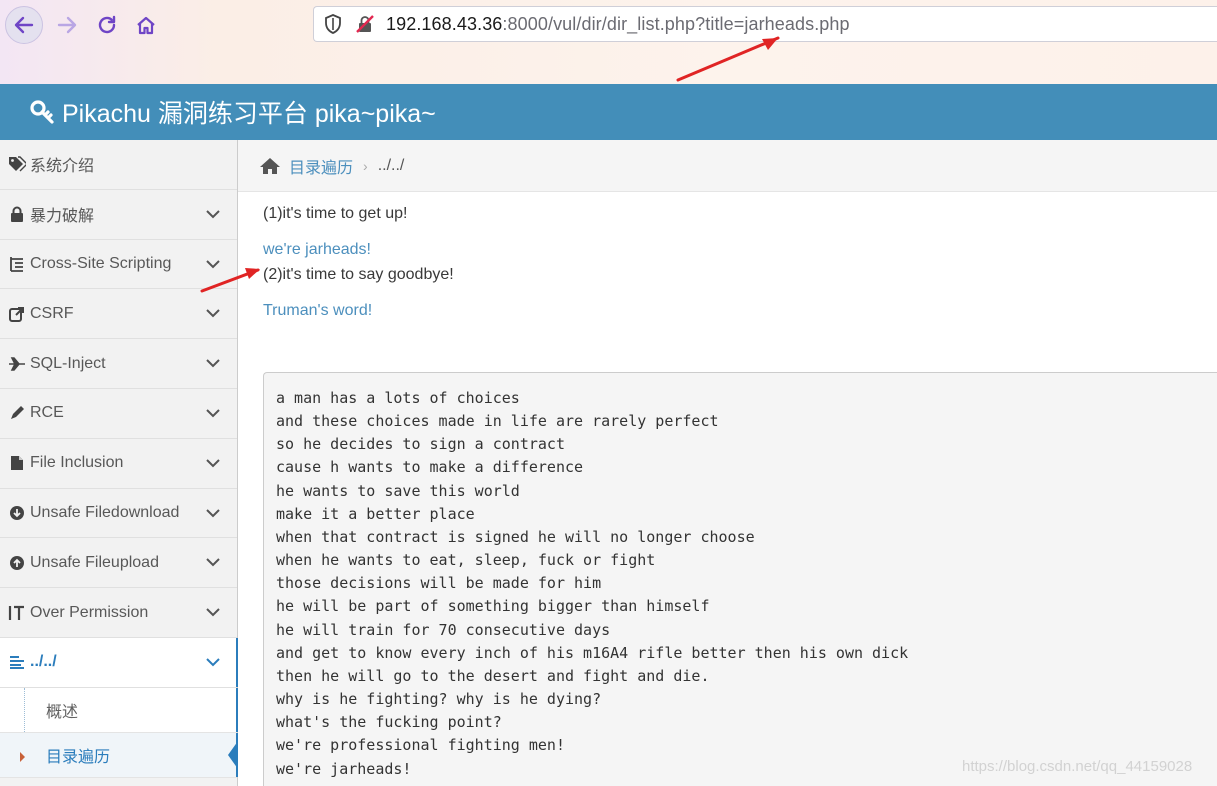 This screenshot has height=786, width=1217. Describe the element at coordinates (727, 166) in the screenshot. I see `breadcrumb: 目录遍历 › ../../` at that location.